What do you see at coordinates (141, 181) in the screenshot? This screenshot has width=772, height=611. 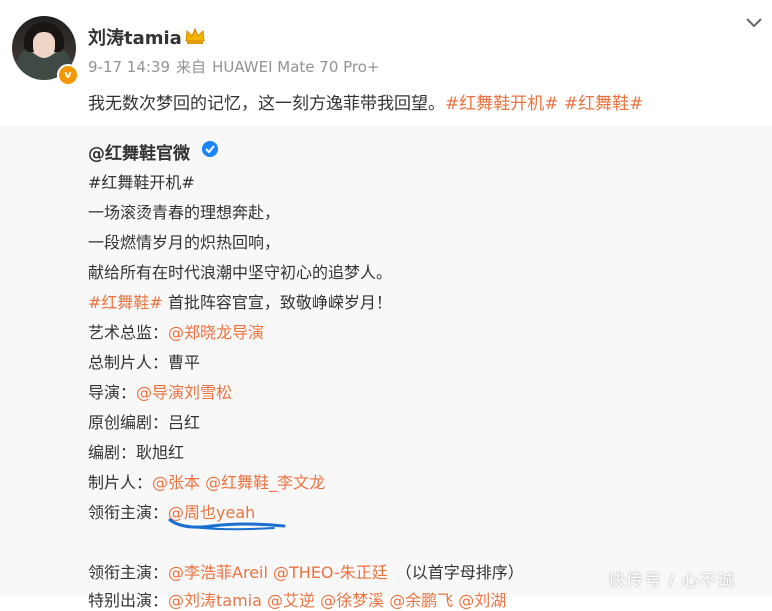 I see `repost-hashtag: #红舞鞋开机#` at bounding box center [141, 181].